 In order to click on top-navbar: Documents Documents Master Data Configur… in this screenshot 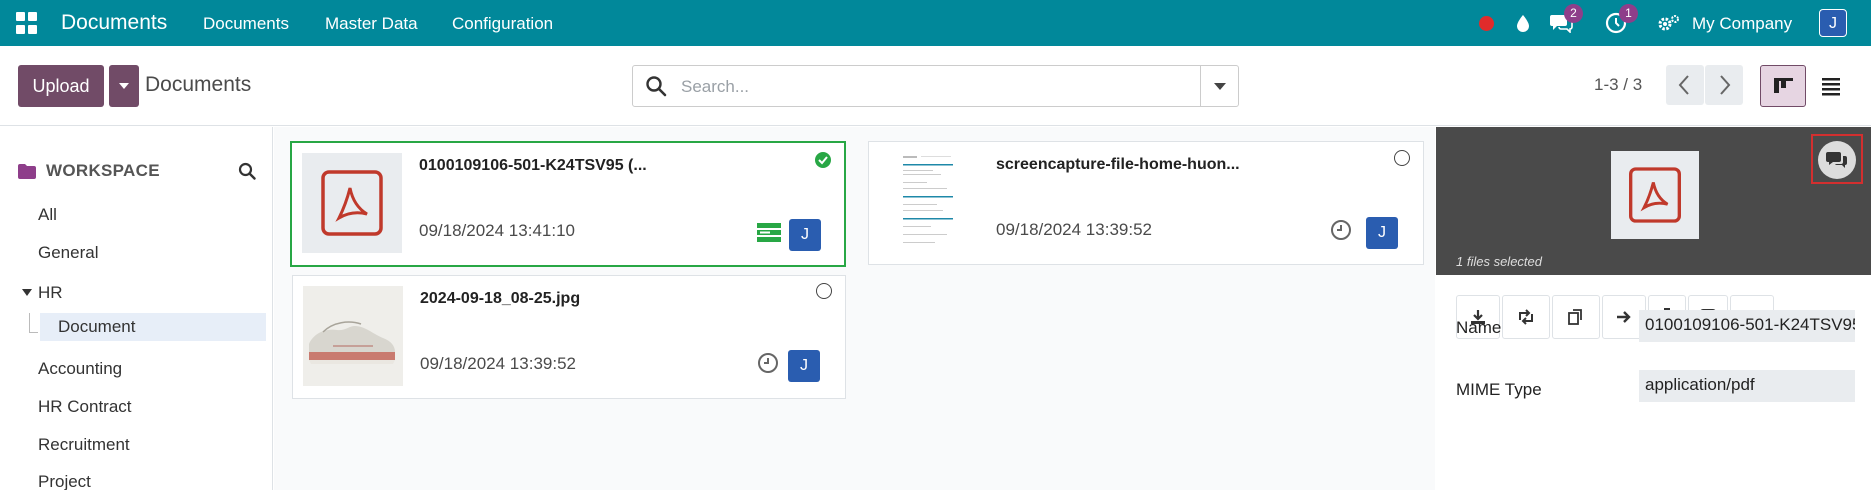, I will do `click(935, 23)`.